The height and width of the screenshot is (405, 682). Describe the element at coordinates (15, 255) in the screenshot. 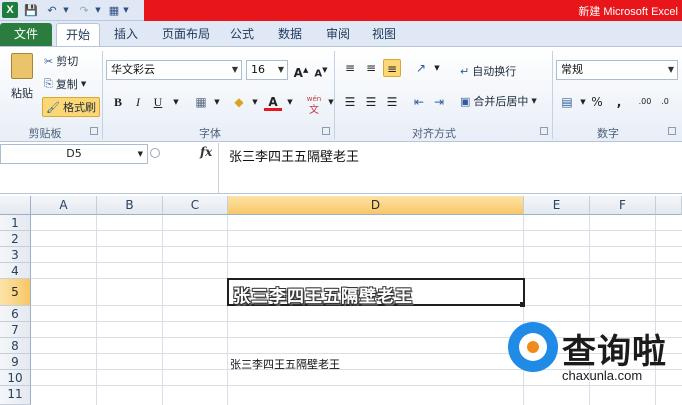

I see `row-header-3: 3` at that location.